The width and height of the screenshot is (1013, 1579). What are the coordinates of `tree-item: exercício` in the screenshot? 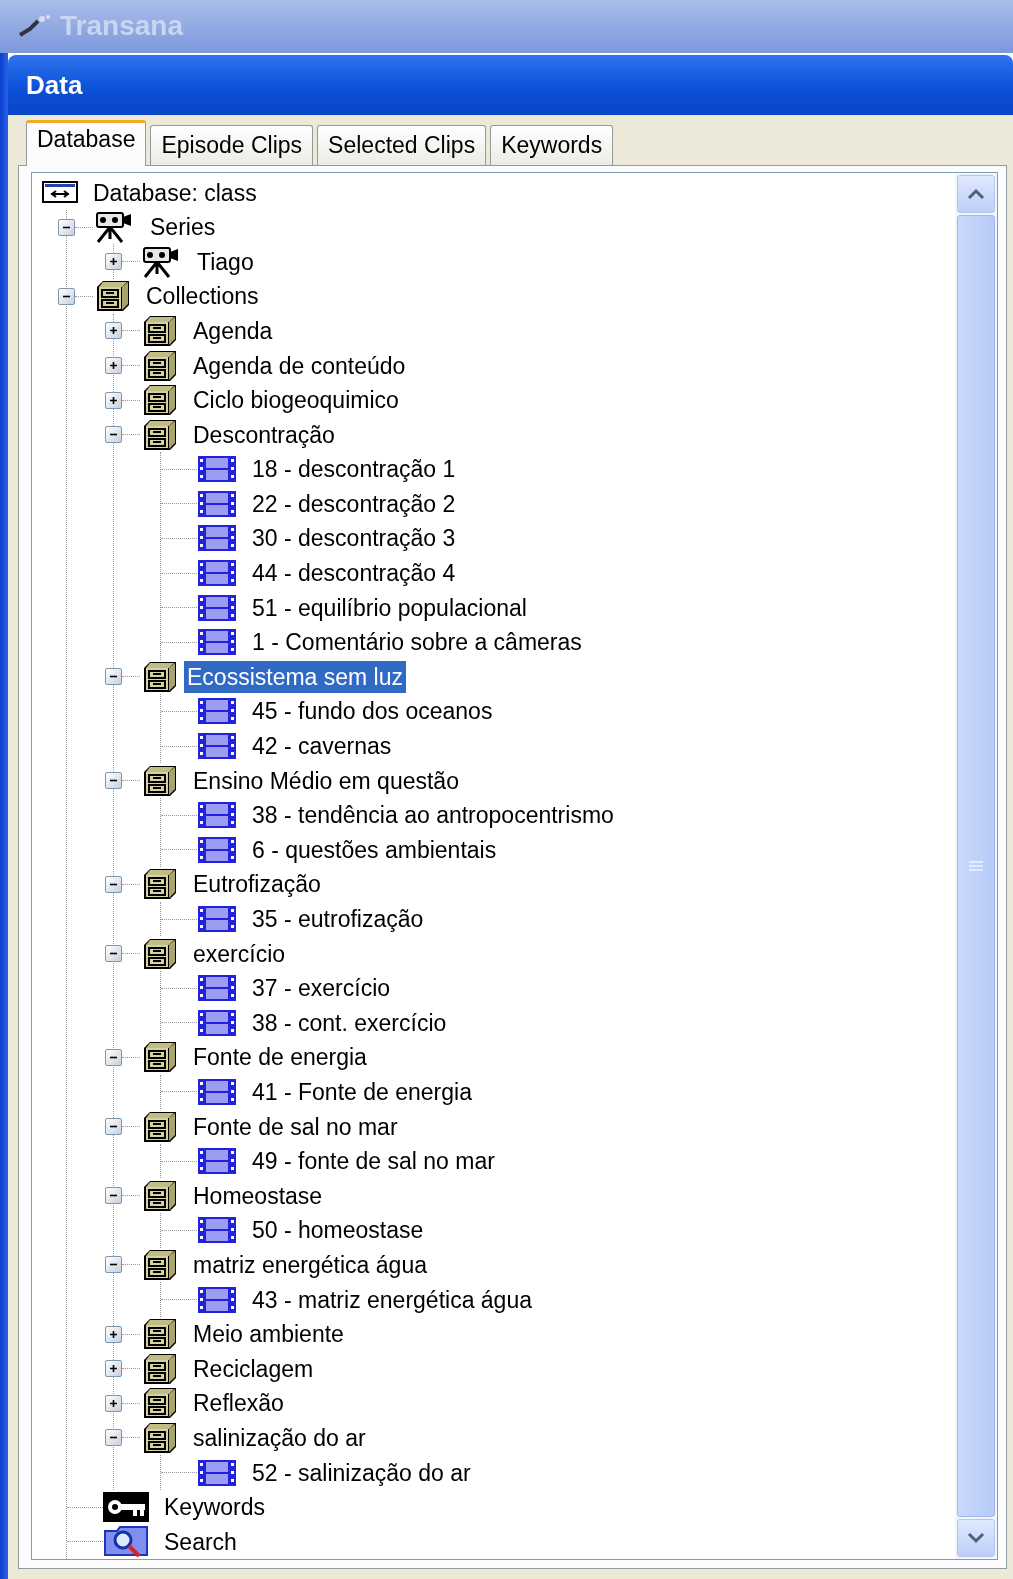 It's located at (239, 953).